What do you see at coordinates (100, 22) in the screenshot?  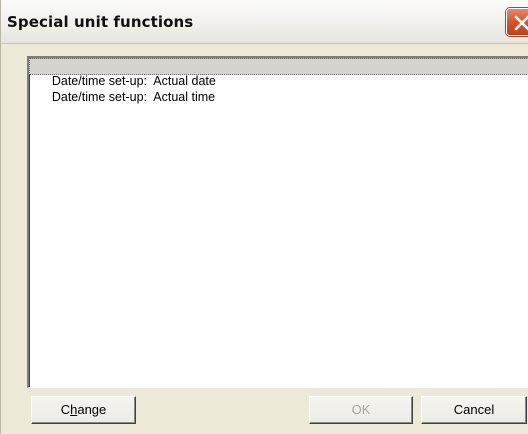 I see `dialog-title: Special unit functions` at bounding box center [100, 22].